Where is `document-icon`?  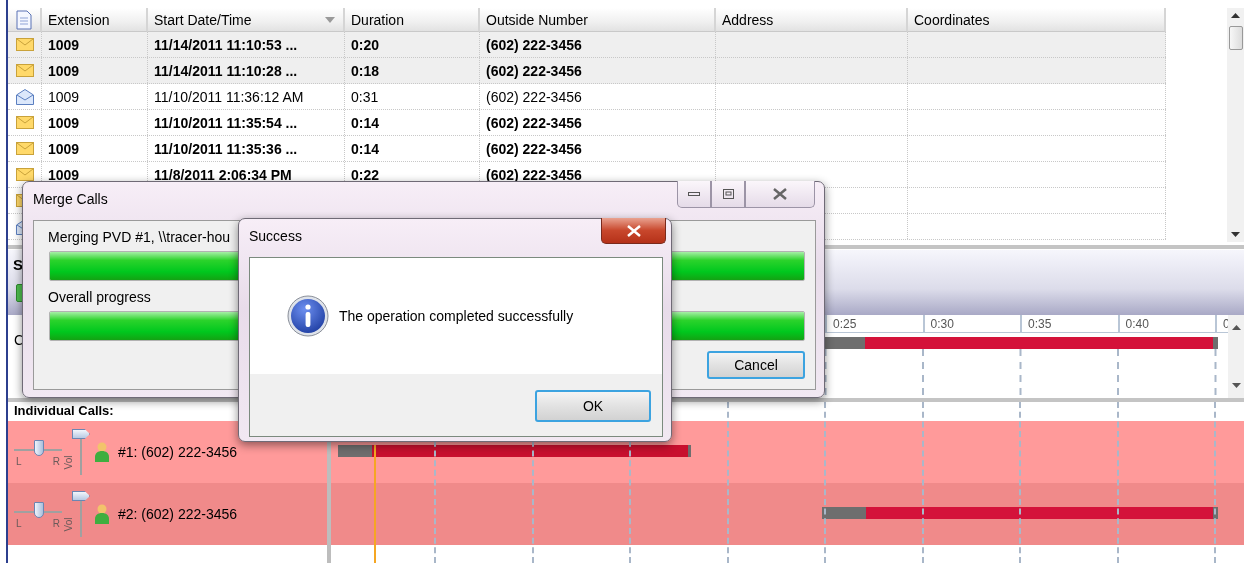
document-icon is located at coordinates (24, 19).